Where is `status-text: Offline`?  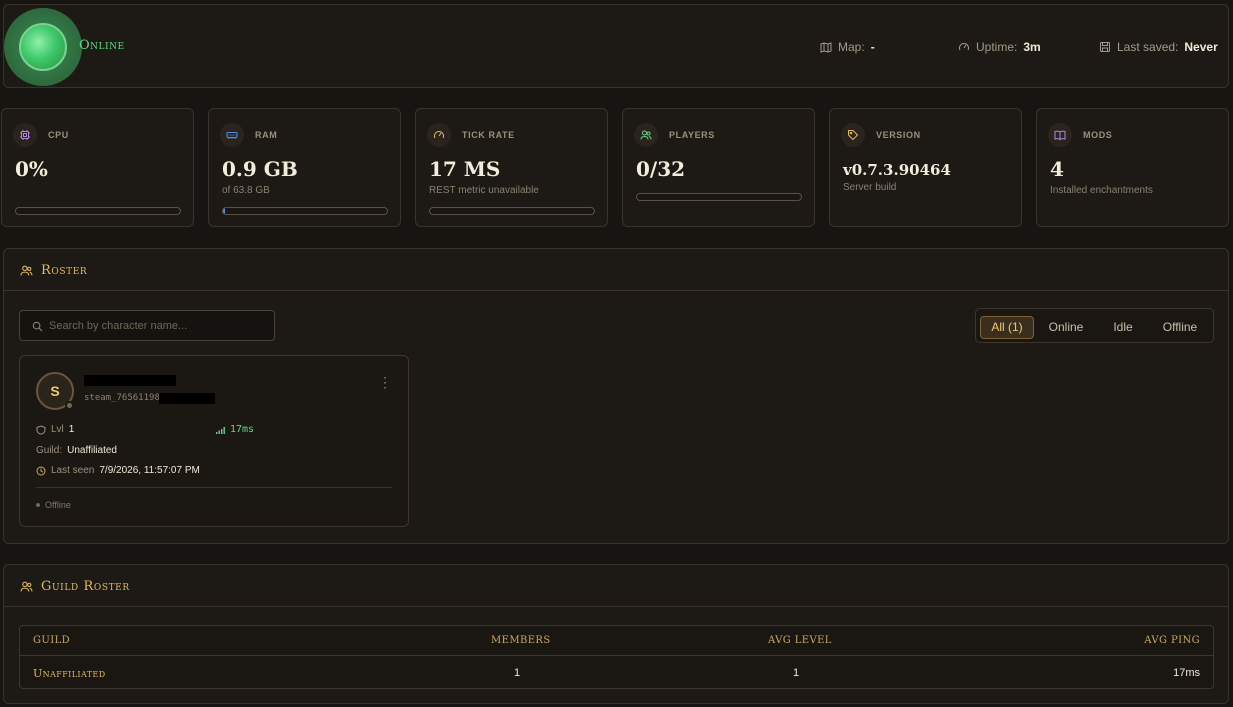
status-text: Offline is located at coordinates (58, 505).